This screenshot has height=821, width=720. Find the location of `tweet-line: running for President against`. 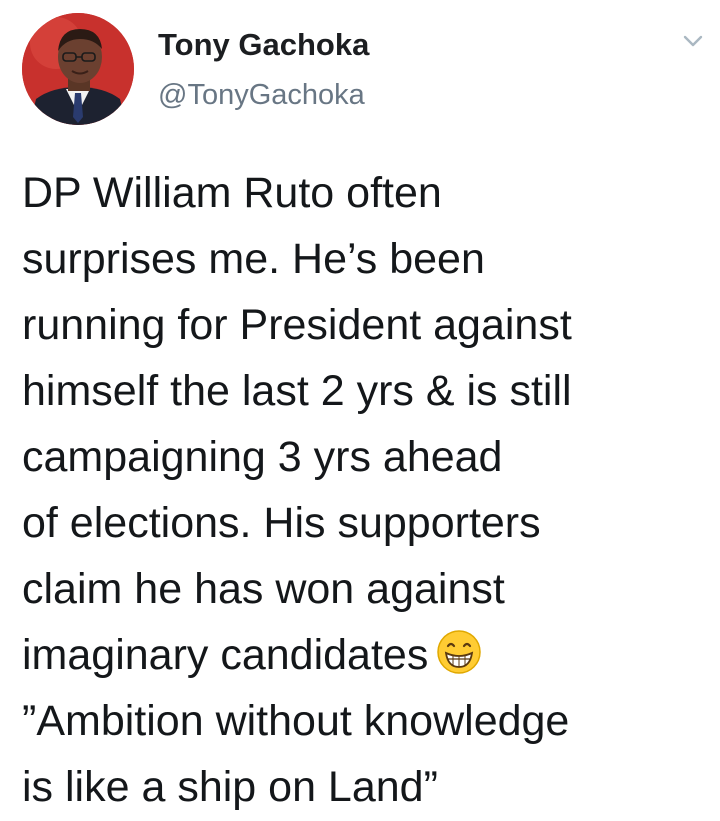

tweet-line: running for President against is located at coordinates (297, 325).